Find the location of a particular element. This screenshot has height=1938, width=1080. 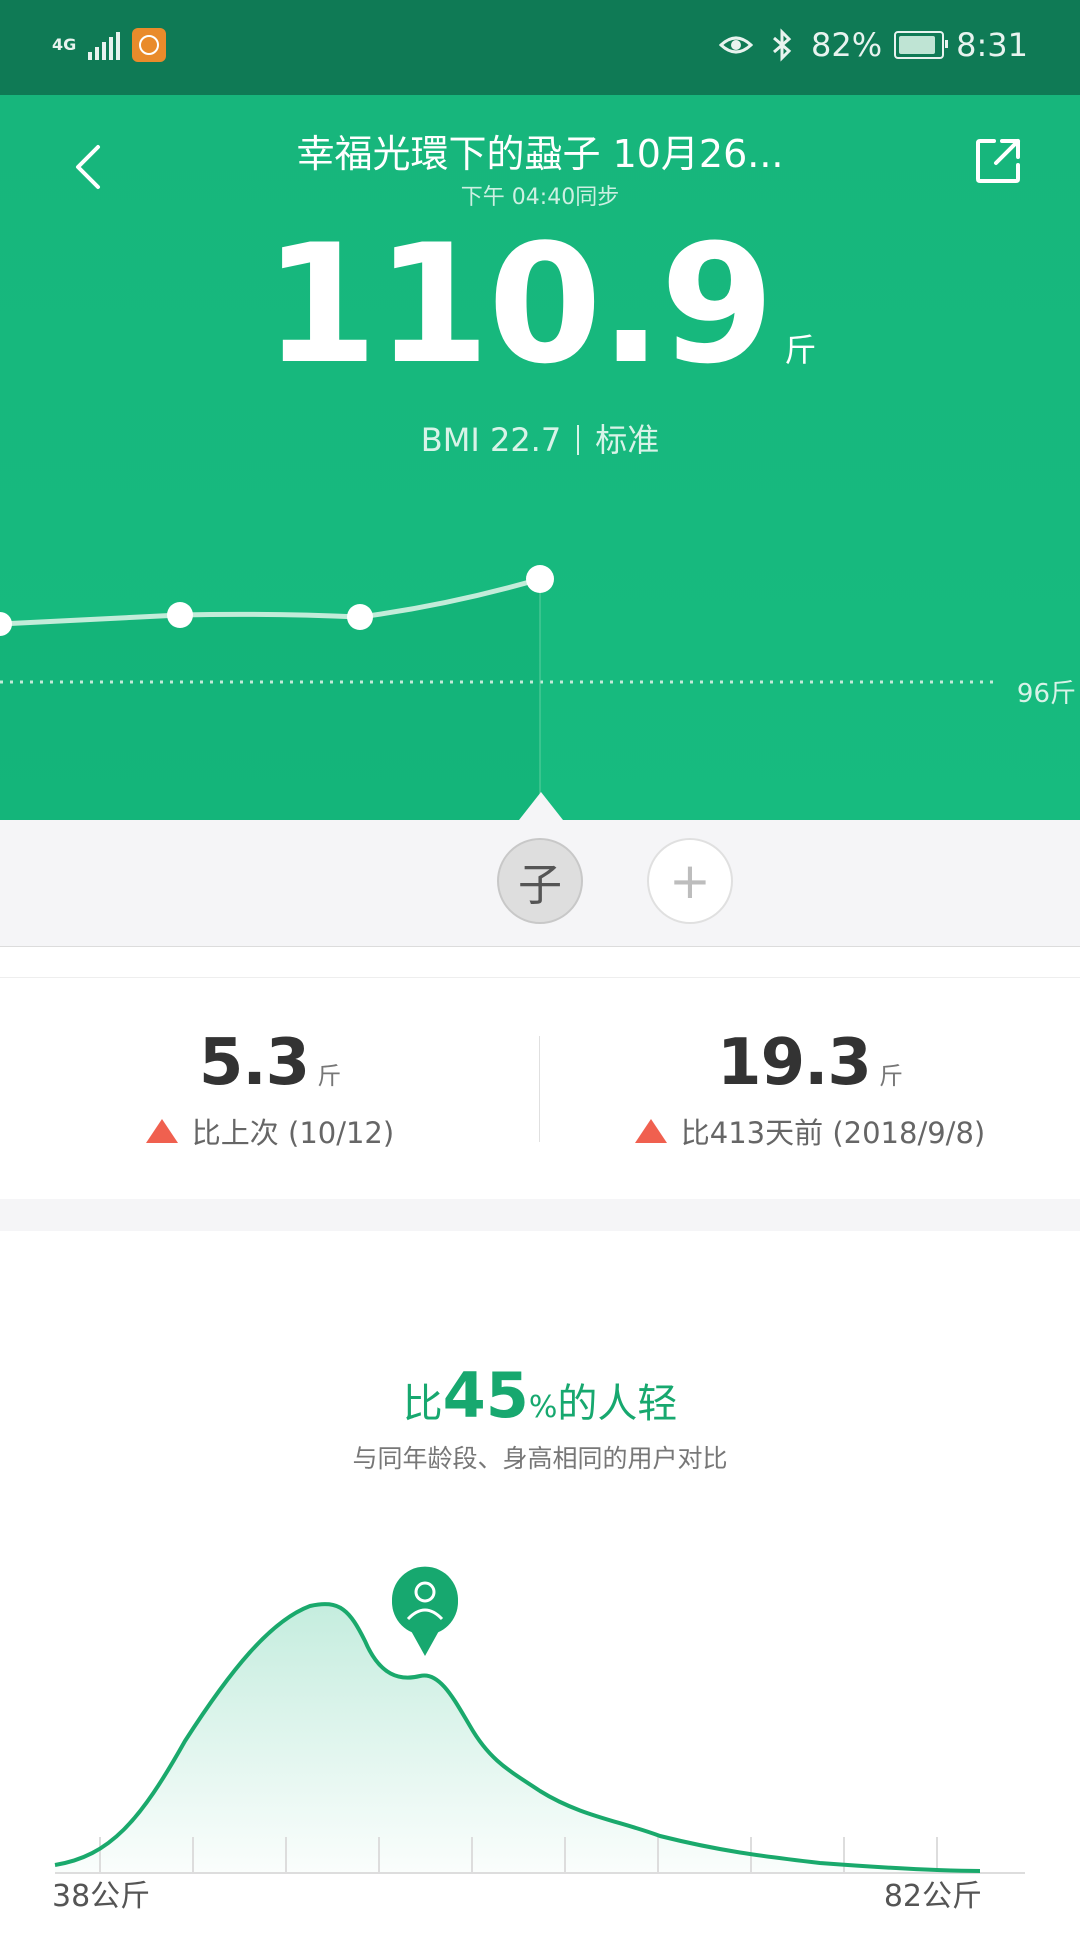

compare-last-note: 比上次 (10/12) is located at coordinates (293, 1133).